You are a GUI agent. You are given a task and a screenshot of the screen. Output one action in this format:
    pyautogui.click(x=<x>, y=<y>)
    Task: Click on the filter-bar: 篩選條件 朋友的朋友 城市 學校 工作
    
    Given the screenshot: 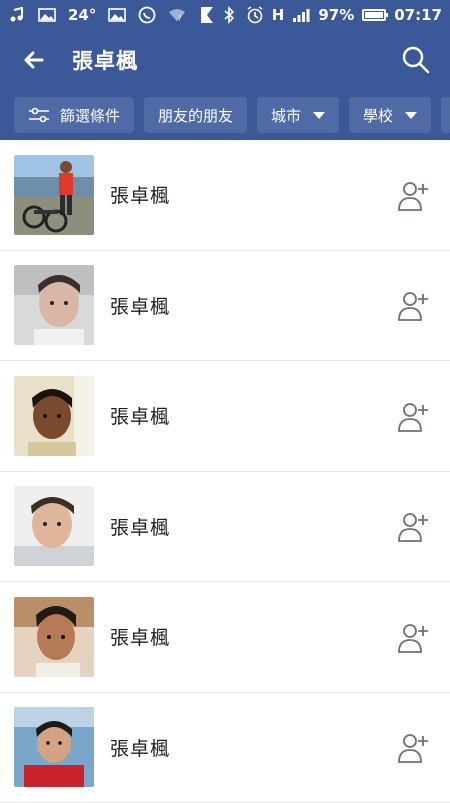 What is the action you would take?
    pyautogui.click(x=225, y=115)
    